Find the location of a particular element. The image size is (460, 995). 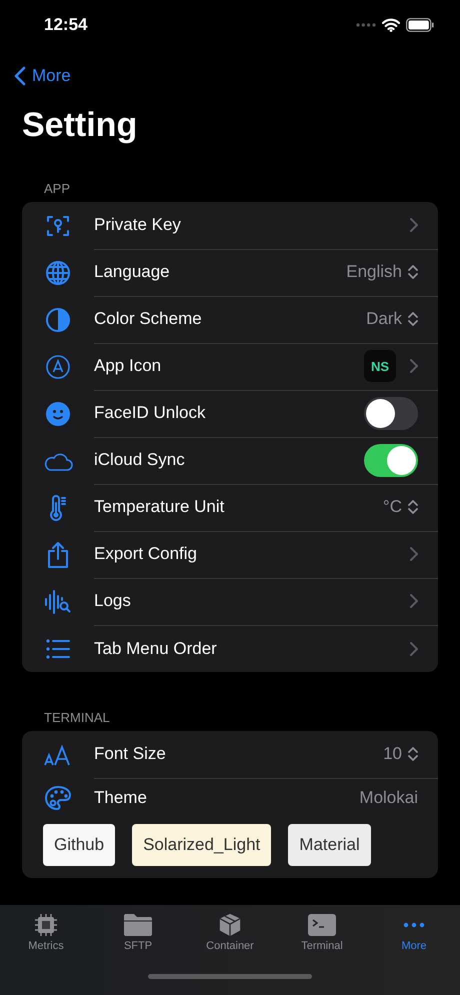

row-label: Theme is located at coordinates (121, 798).